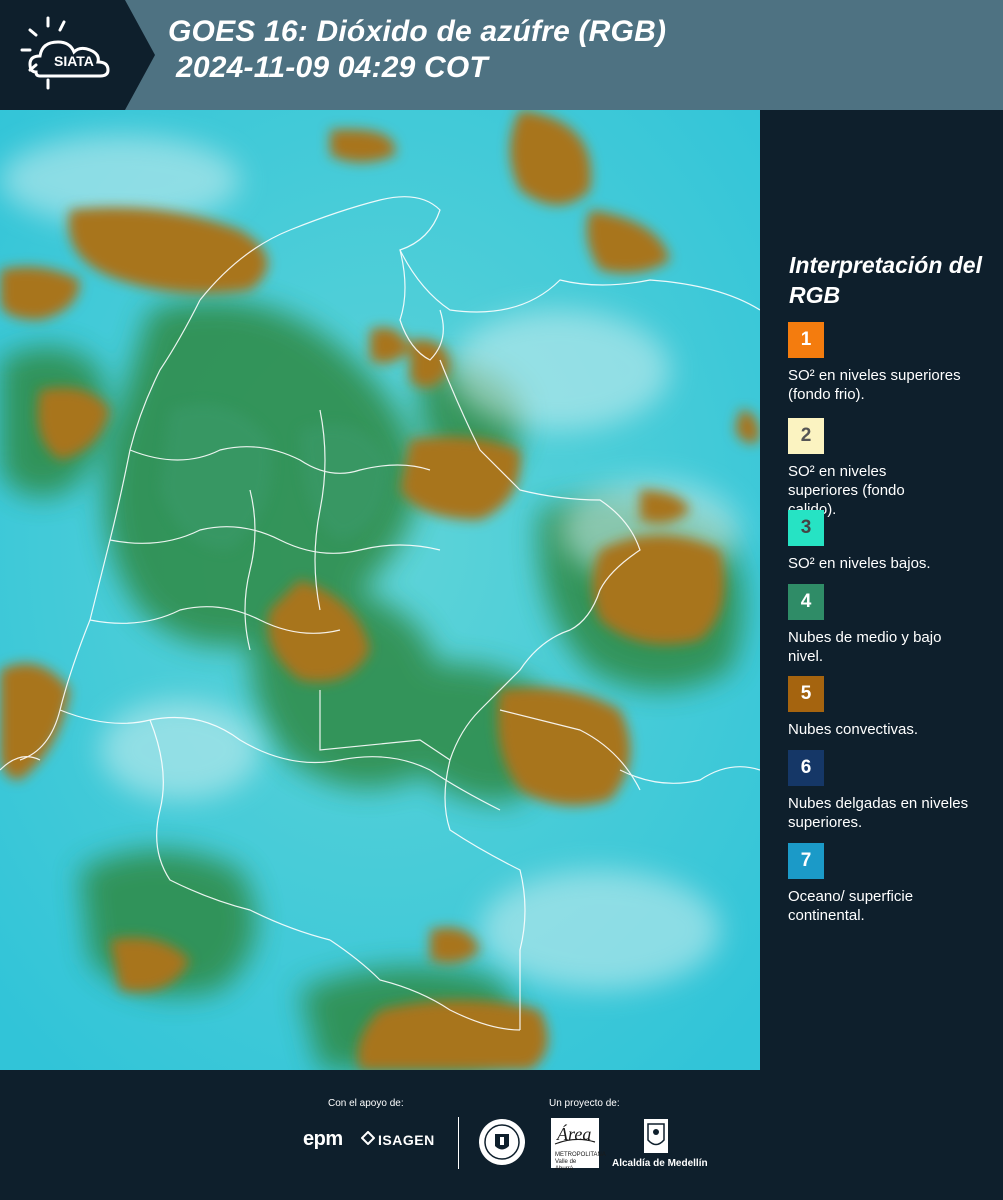 The image size is (1003, 1200). I want to click on legend-label: Nubes convectivas., so click(853, 729).